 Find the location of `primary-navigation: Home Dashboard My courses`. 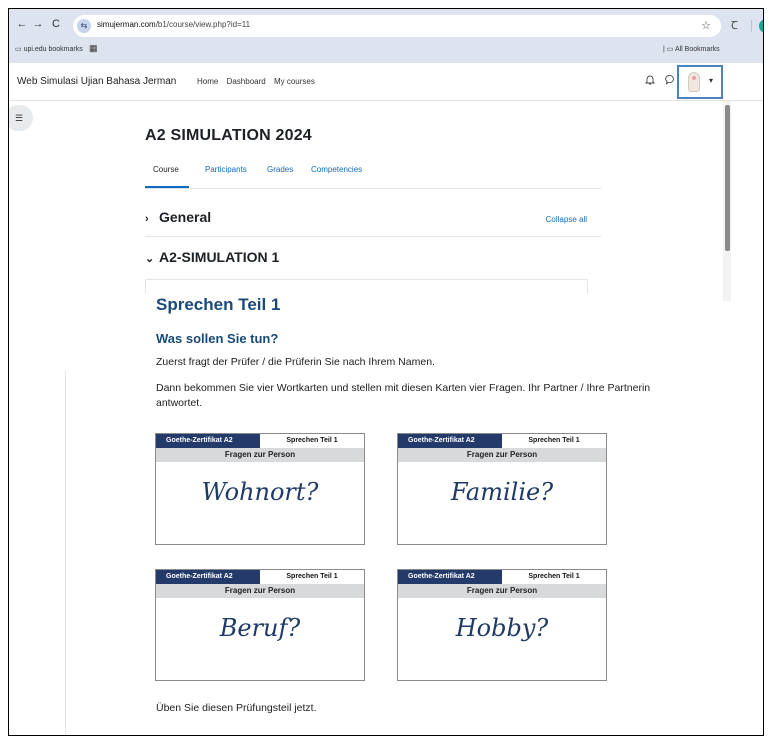

primary-navigation: Home Dashboard My courses is located at coordinates (259, 81).